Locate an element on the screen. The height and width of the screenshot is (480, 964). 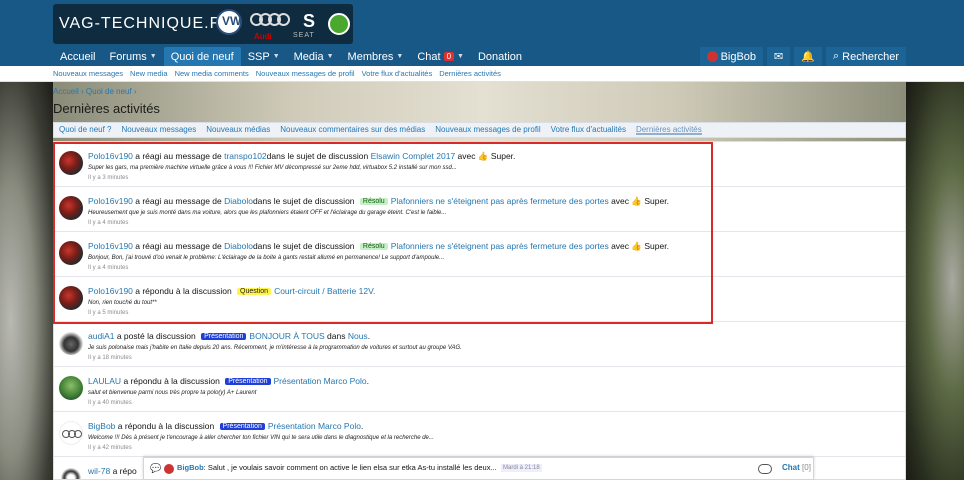
chat-toggle-icon is located at coordinates (765, 469).